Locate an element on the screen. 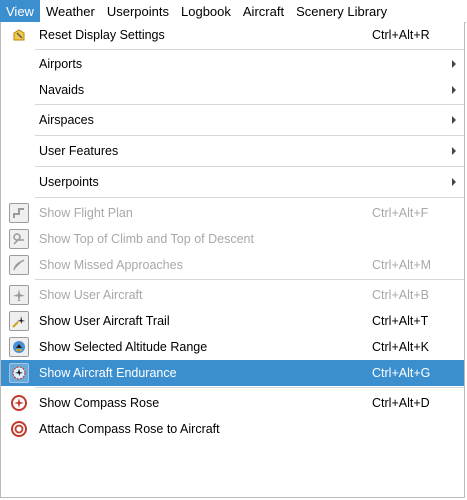 Image resolution: width=467 pixels, height=500 pixels. altitude-range-icon is located at coordinates (19, 347).